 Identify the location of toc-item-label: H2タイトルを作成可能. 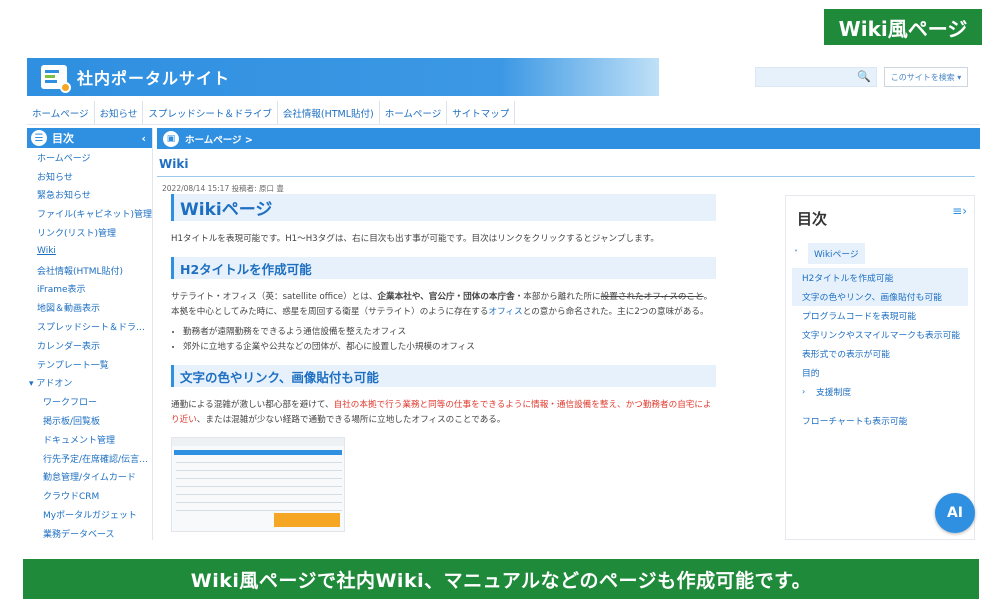
(848, 279).